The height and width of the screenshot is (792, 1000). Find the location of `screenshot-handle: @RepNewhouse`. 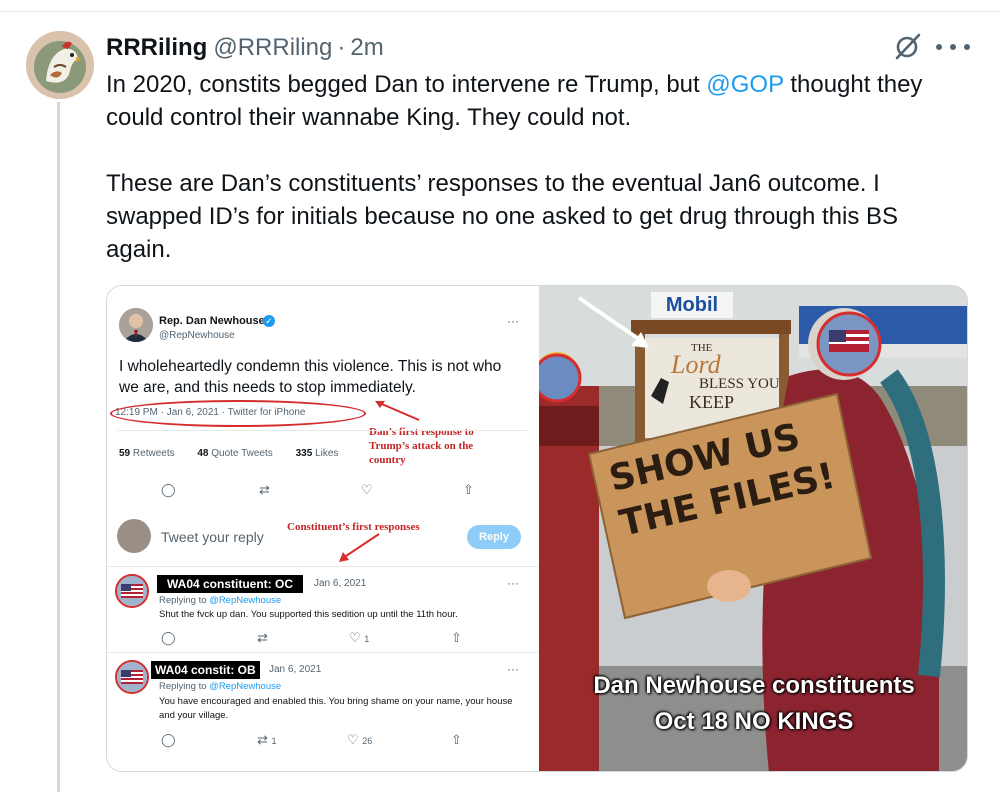

screenshot-handle: @RepNewhouse is located at coordinates (197, 335).